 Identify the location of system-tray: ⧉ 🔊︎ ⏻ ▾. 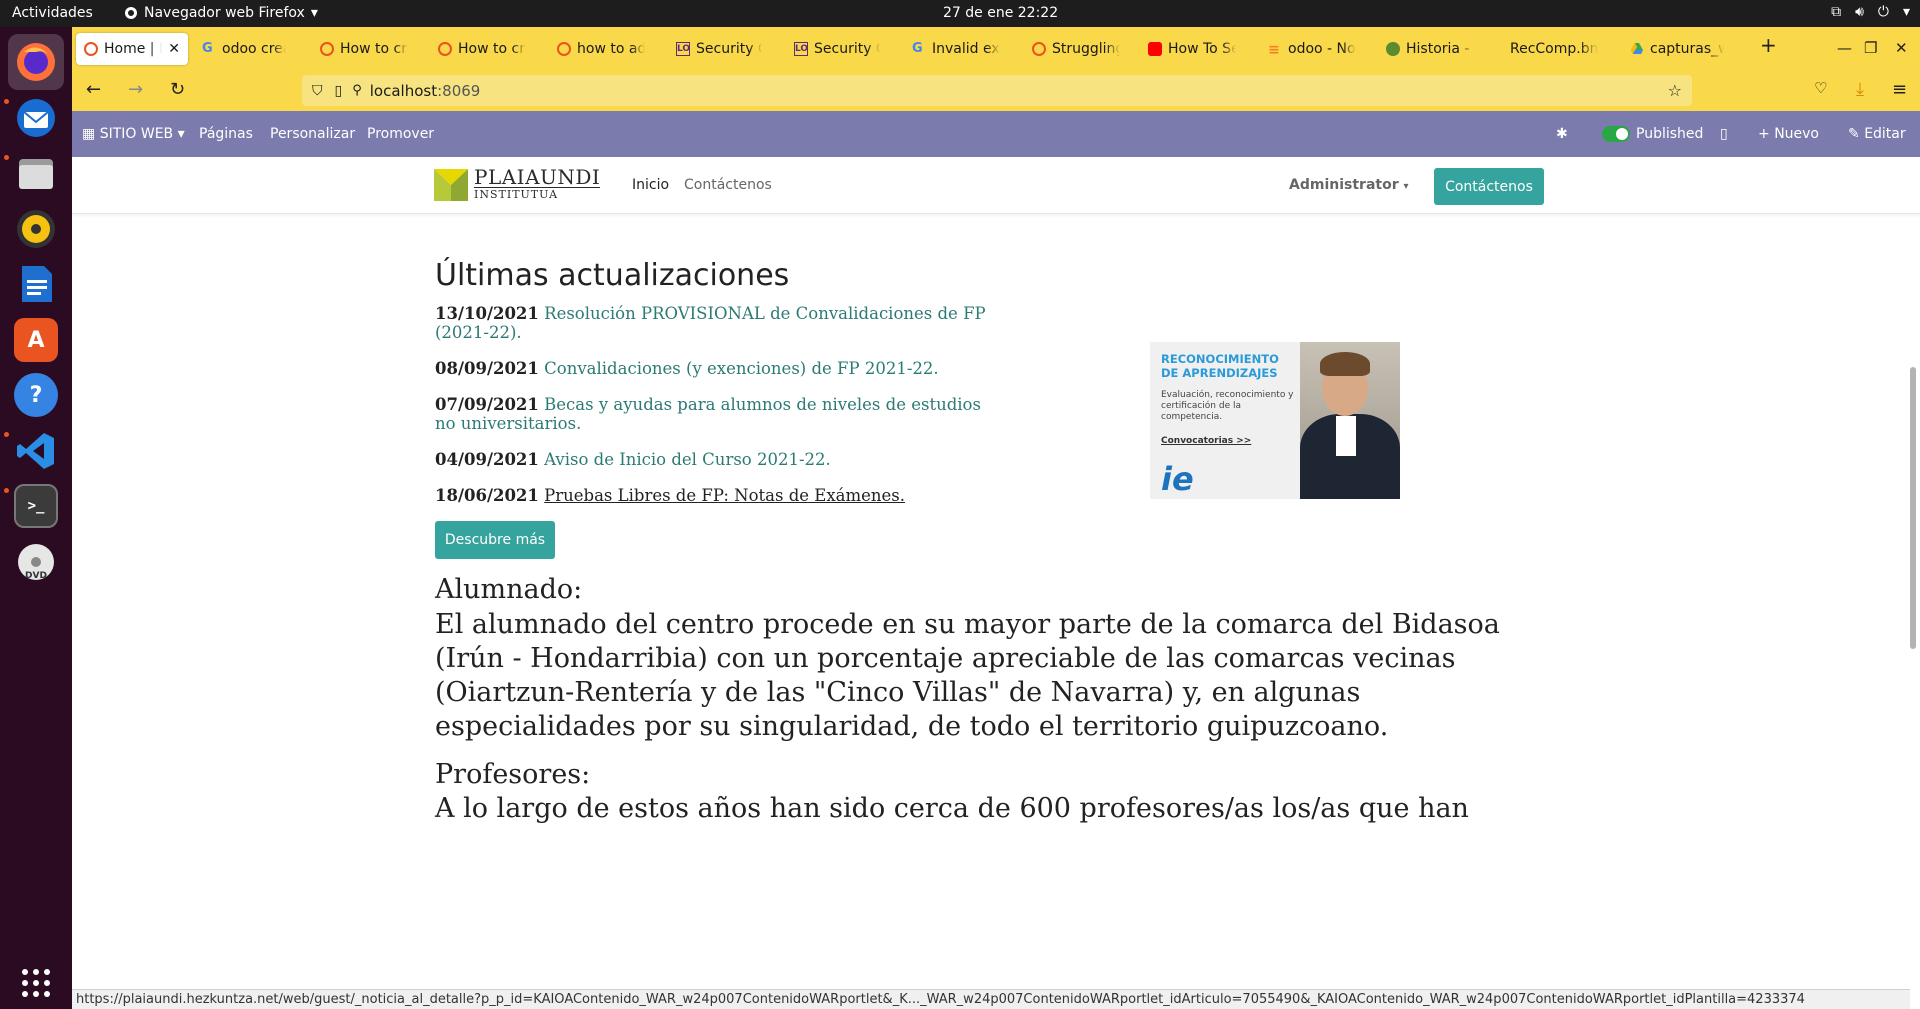
(1870, 12).